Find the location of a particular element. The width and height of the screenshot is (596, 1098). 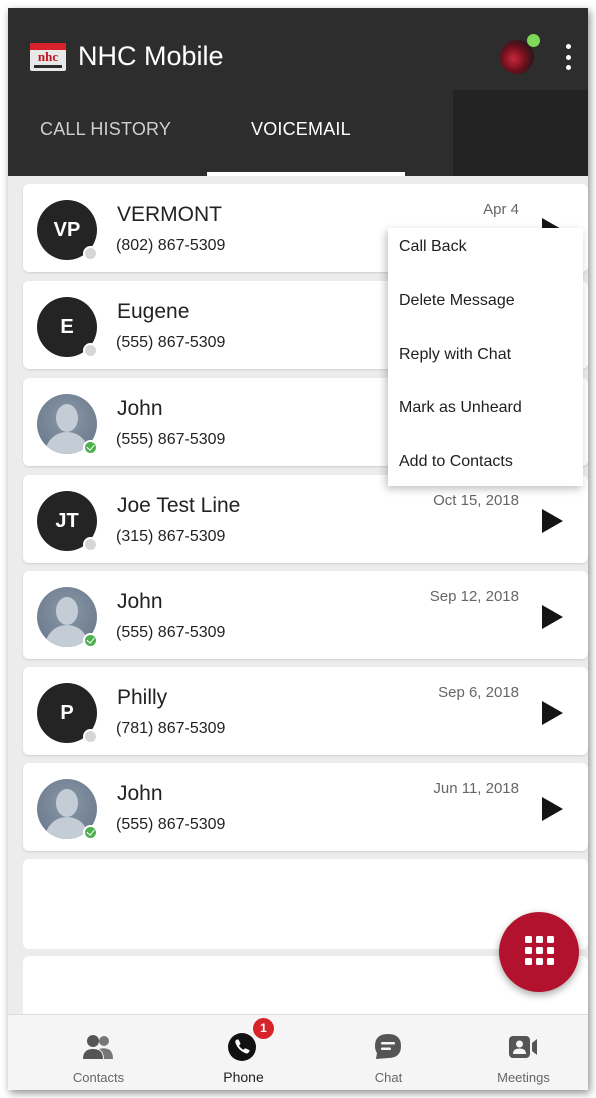

nhc-logo-icon: nhc is located at coordinates (48, 57).